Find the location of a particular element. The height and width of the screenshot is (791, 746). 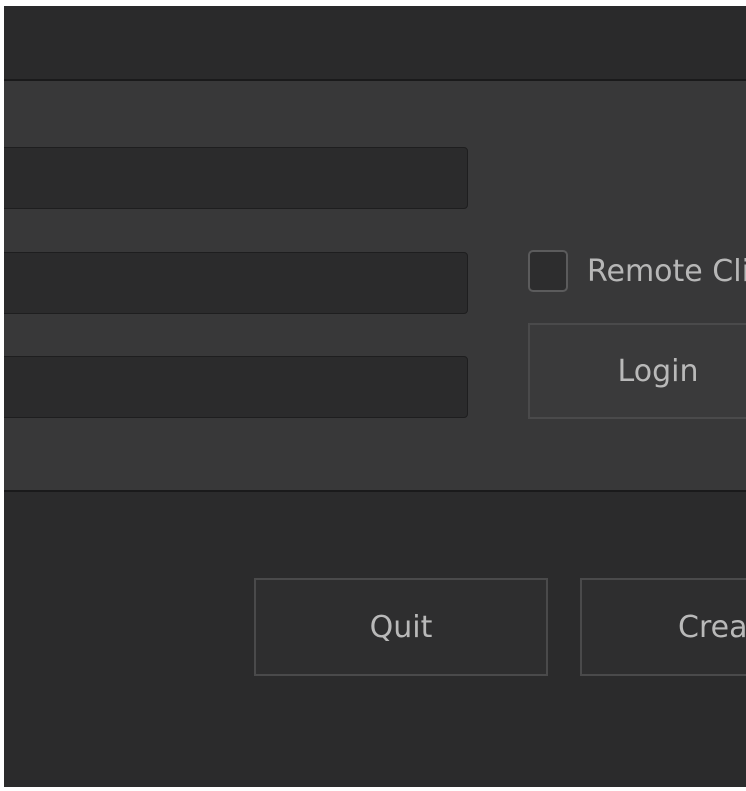

third-input-field is located at coordinates (236, 387).